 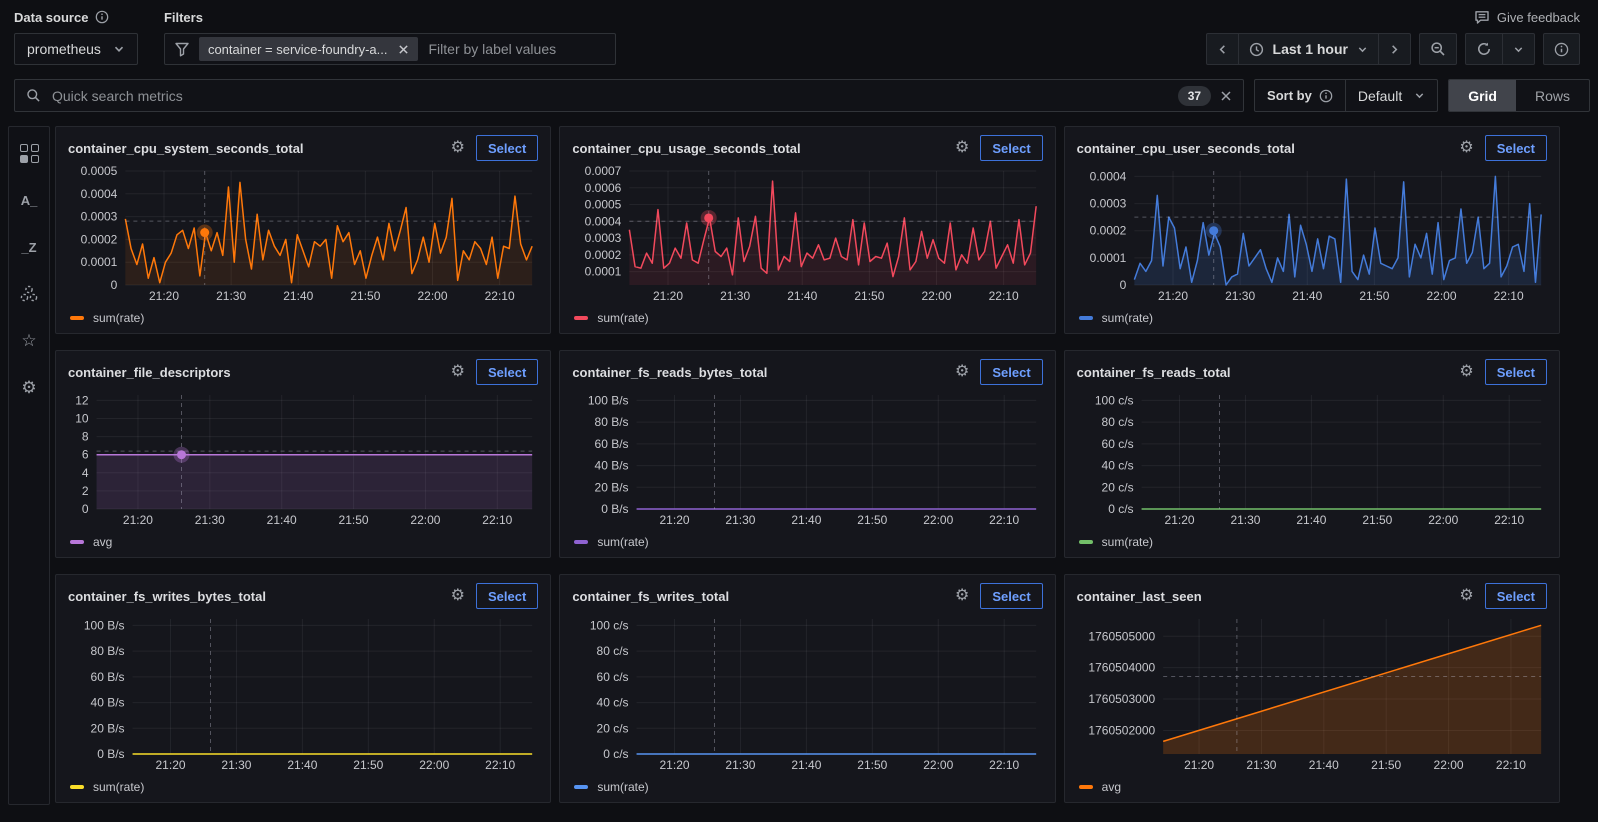 I want to click on metric-prefix-filter-icon, so click(x=29, y=153).